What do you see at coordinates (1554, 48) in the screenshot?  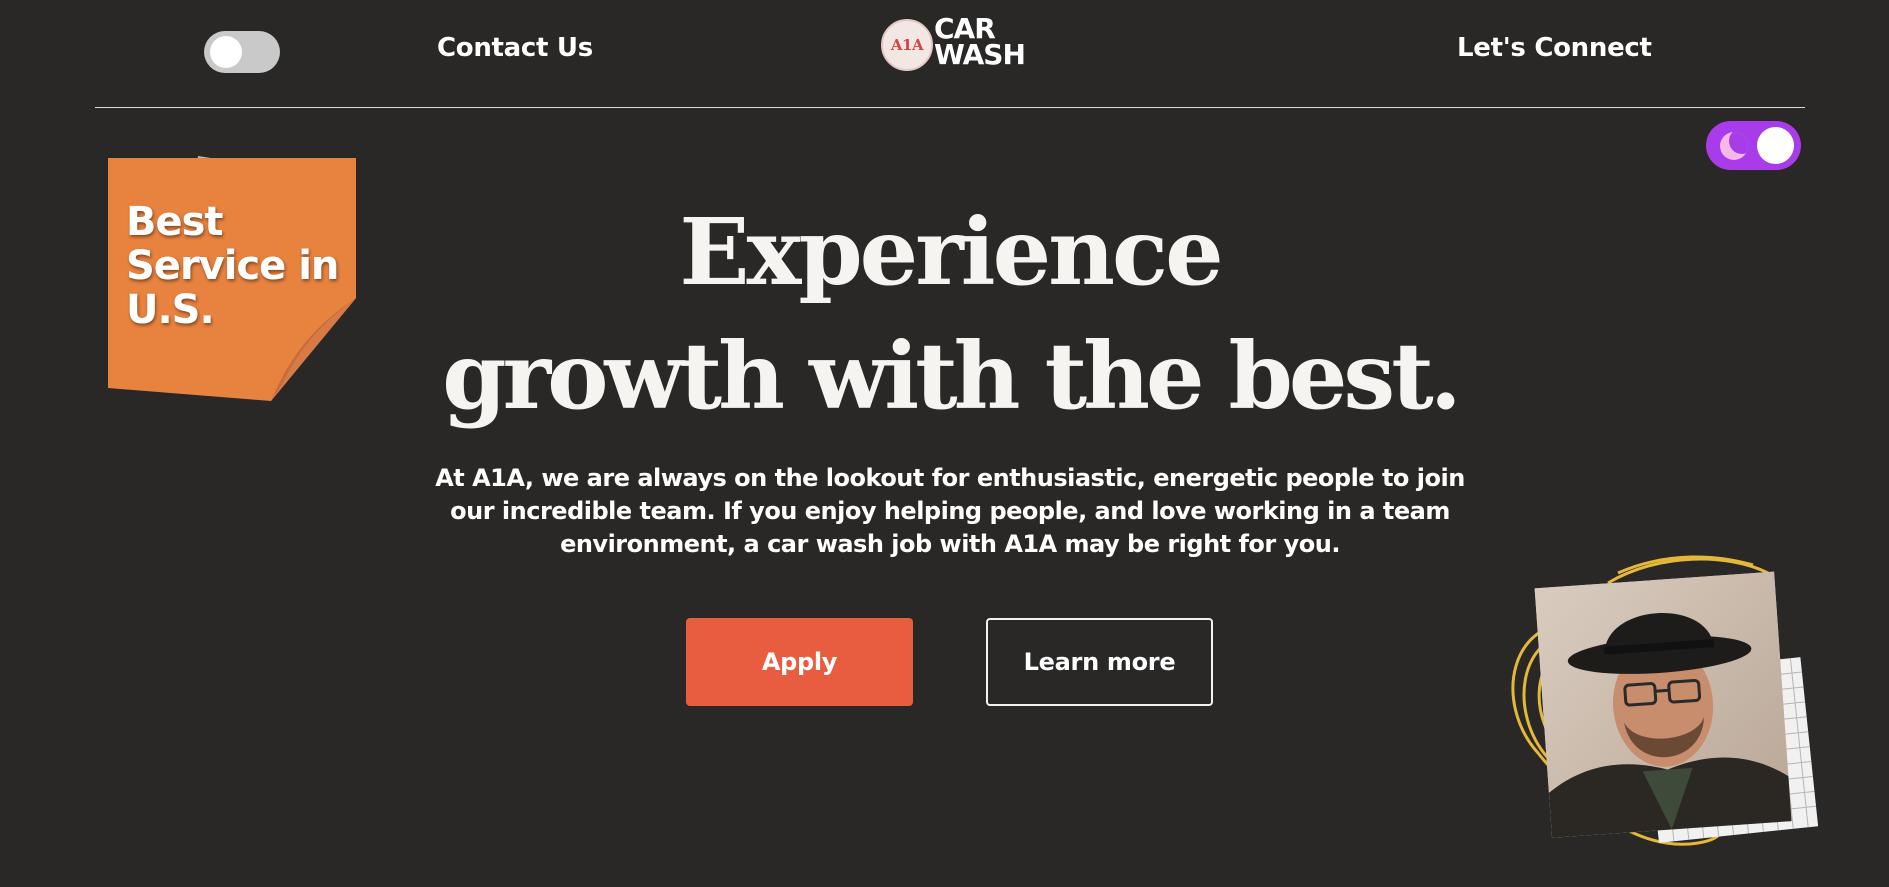 I see `nav-lets-connect-link: Let's Connect` at bounding box center [1554, 48].